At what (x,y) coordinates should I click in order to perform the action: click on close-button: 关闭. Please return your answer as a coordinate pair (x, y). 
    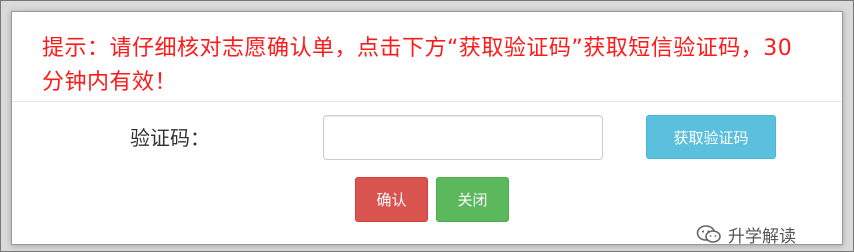
    Looking at the image, I should click on (472, 199).